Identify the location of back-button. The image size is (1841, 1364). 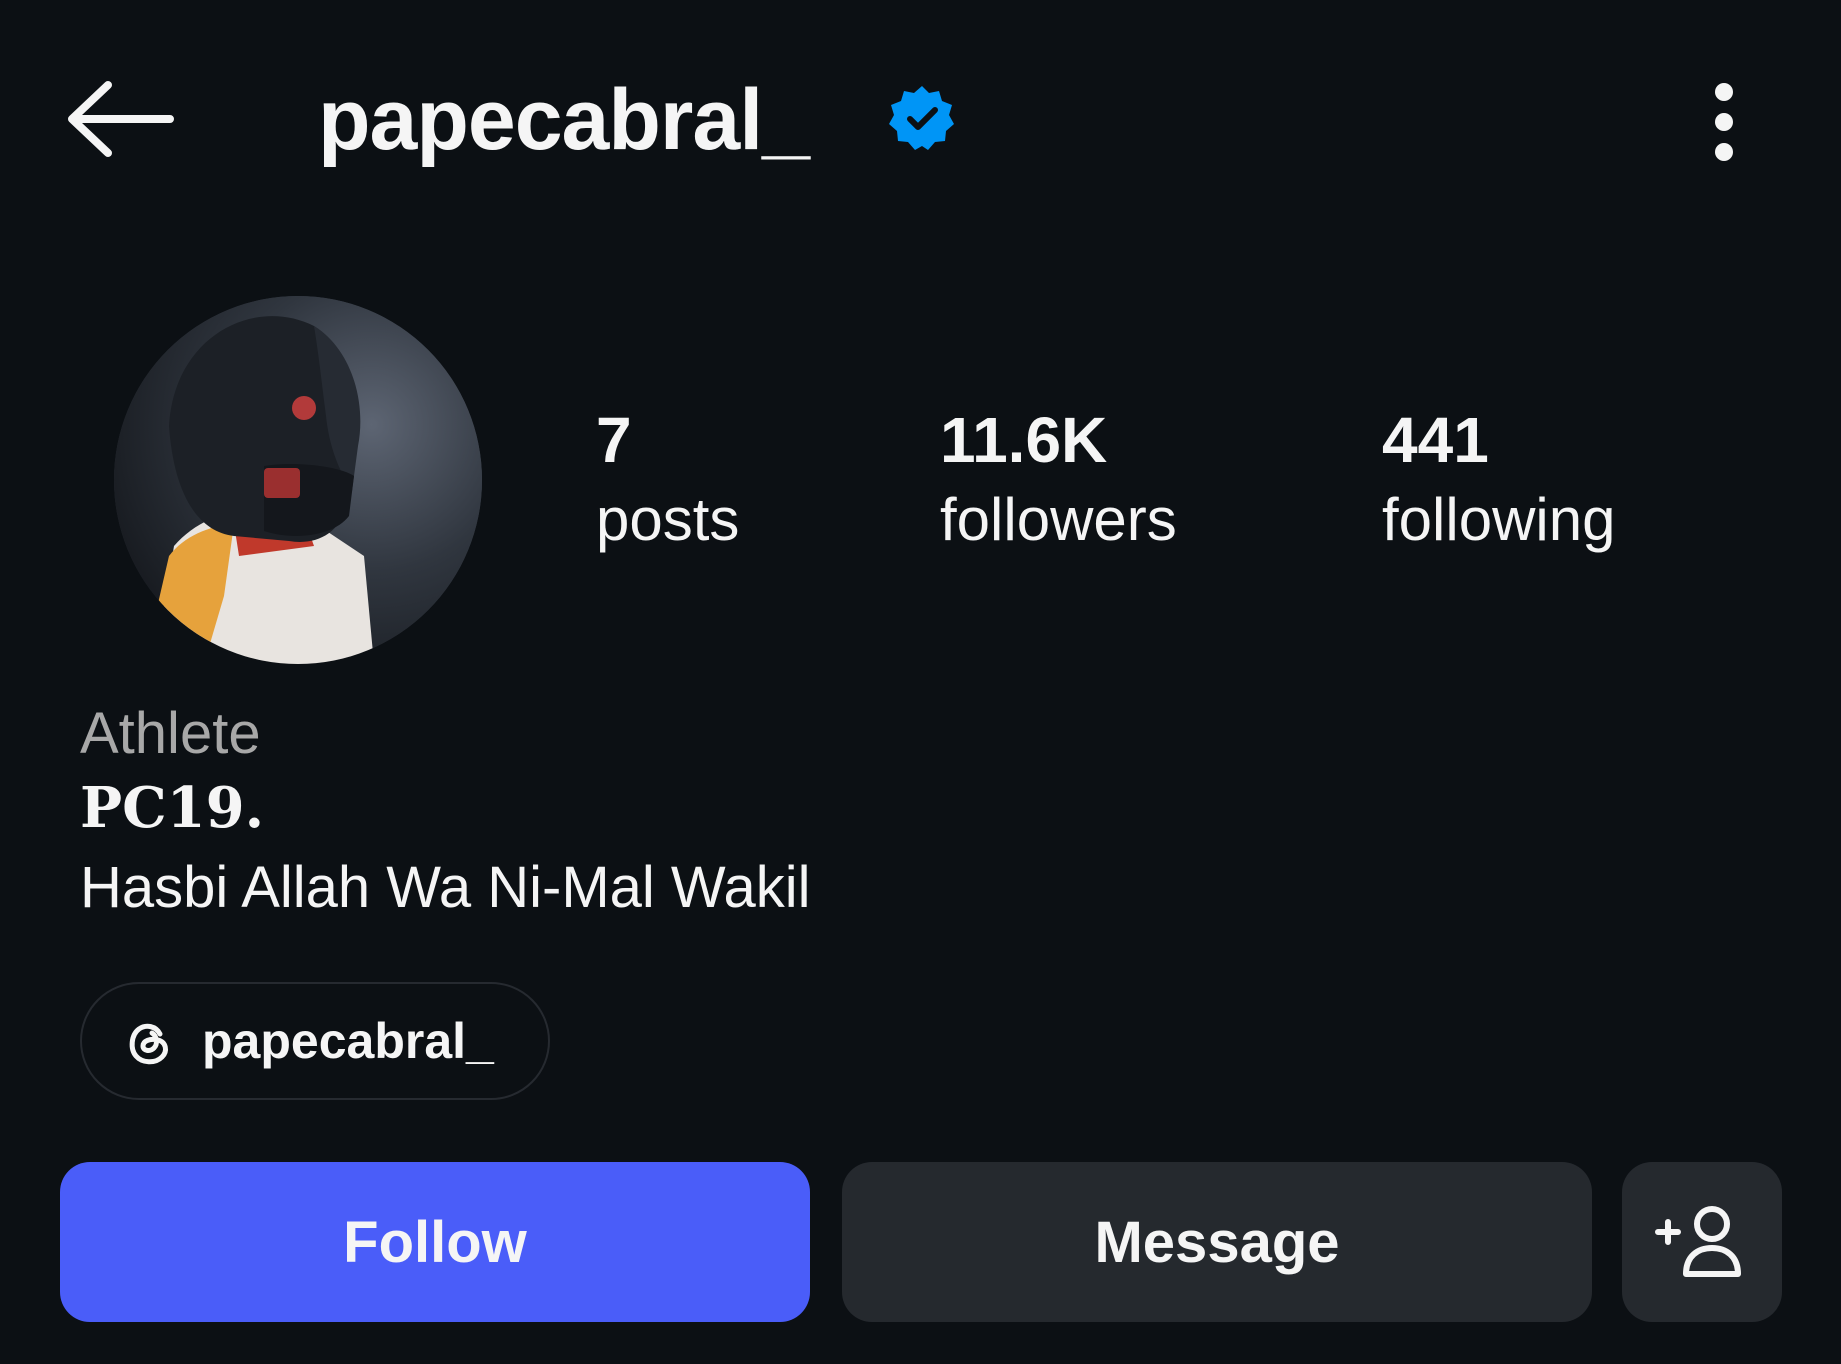
(118, 119).